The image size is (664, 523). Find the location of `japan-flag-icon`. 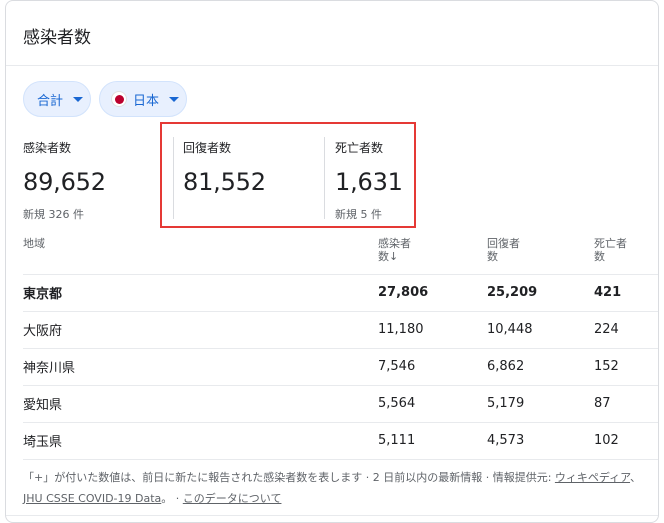

japan-flag-icon is located at coordinates (119, 99).